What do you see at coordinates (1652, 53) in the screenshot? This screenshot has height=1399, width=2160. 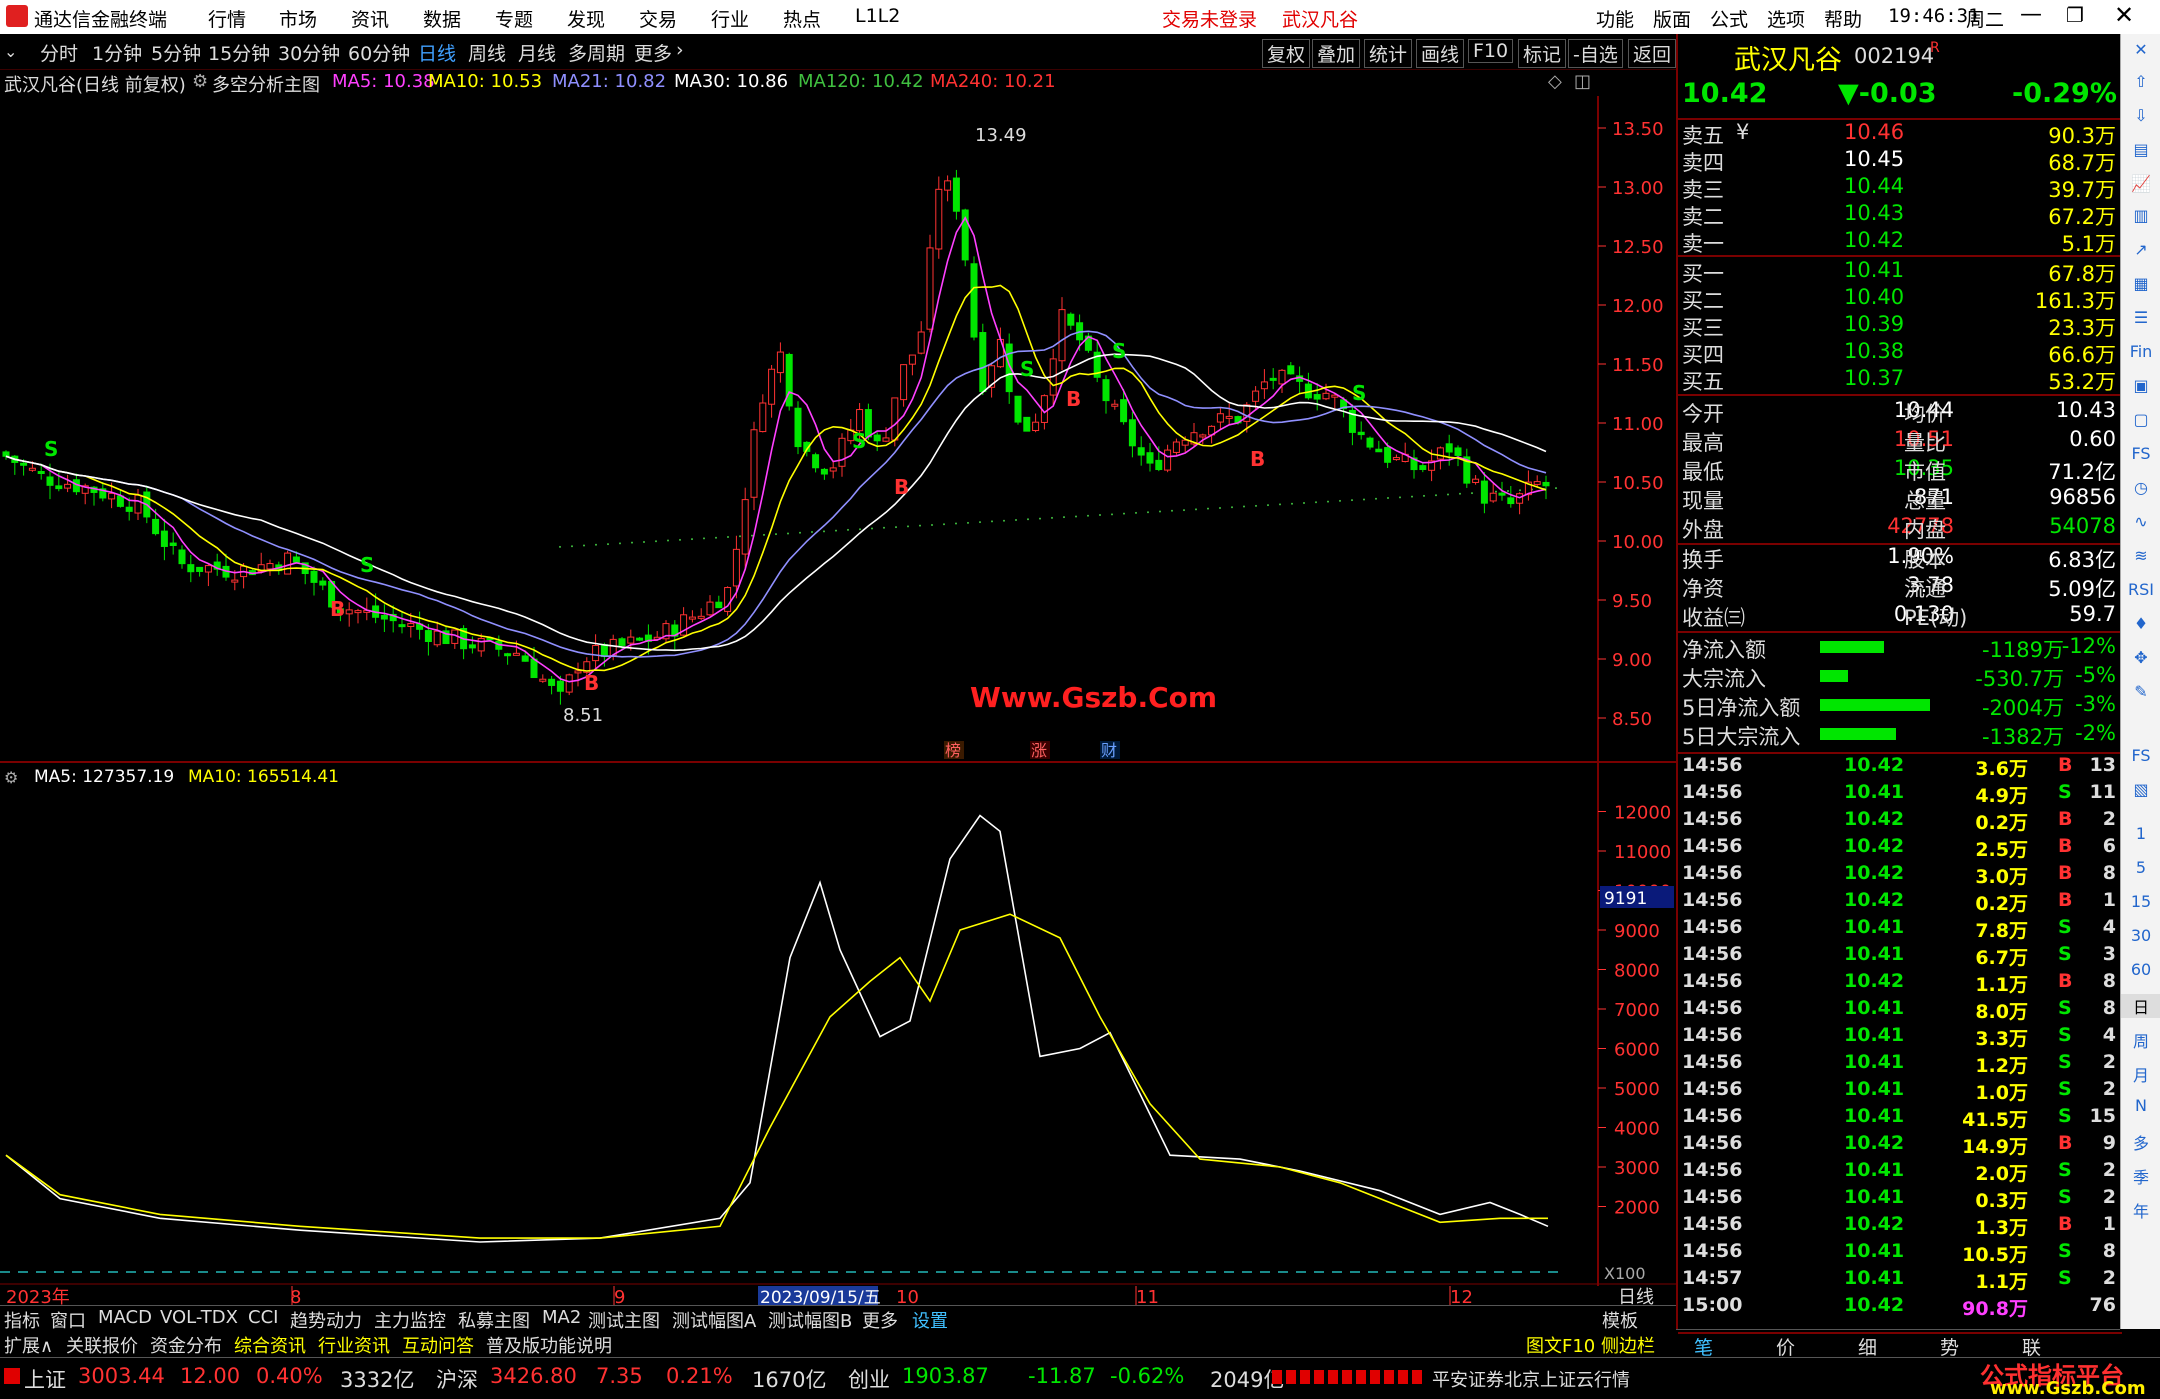 I see `action-fanhui: 返回` at bounding box center [1652, 53].